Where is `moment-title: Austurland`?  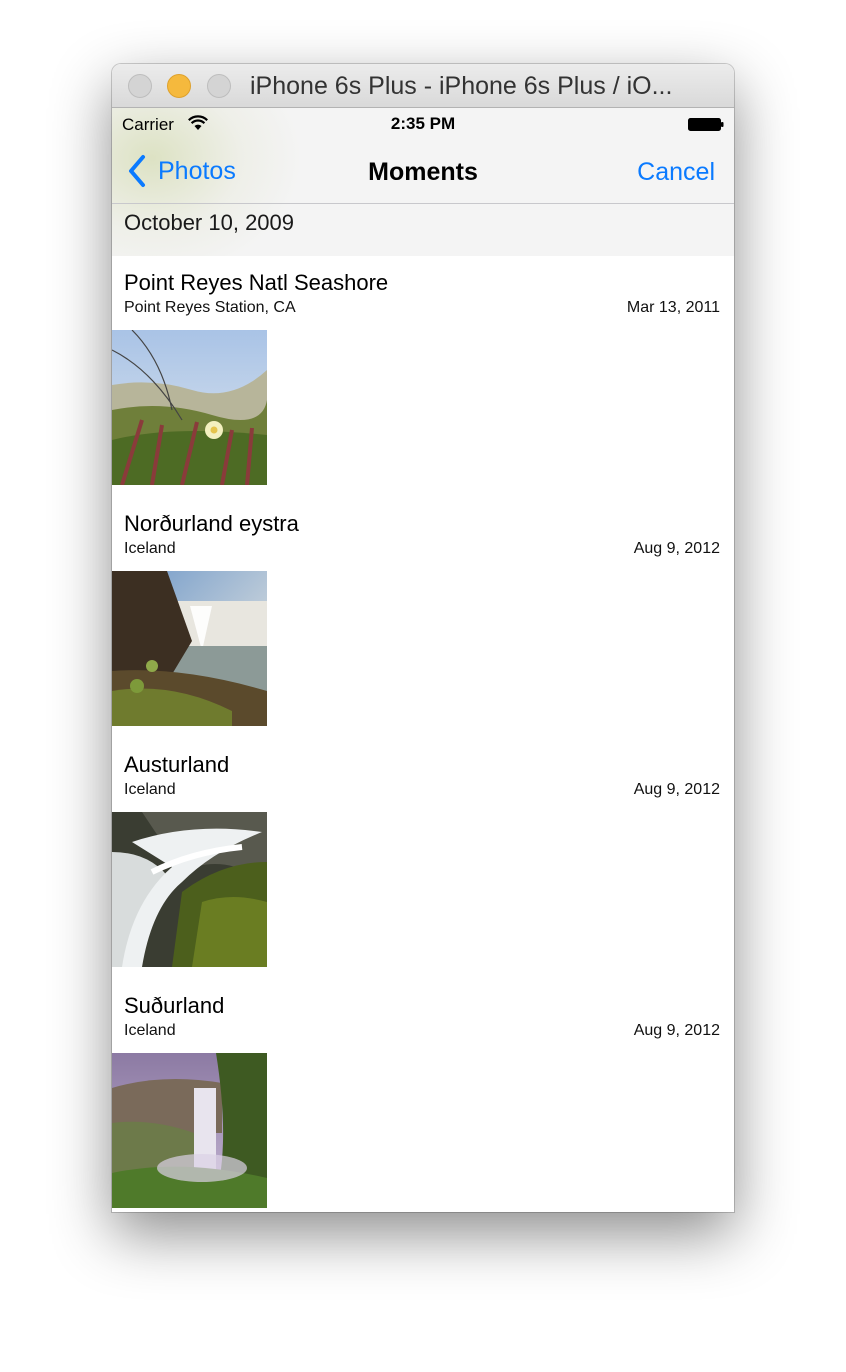
moment-title: Austurland is located at coordinates (177, 764).